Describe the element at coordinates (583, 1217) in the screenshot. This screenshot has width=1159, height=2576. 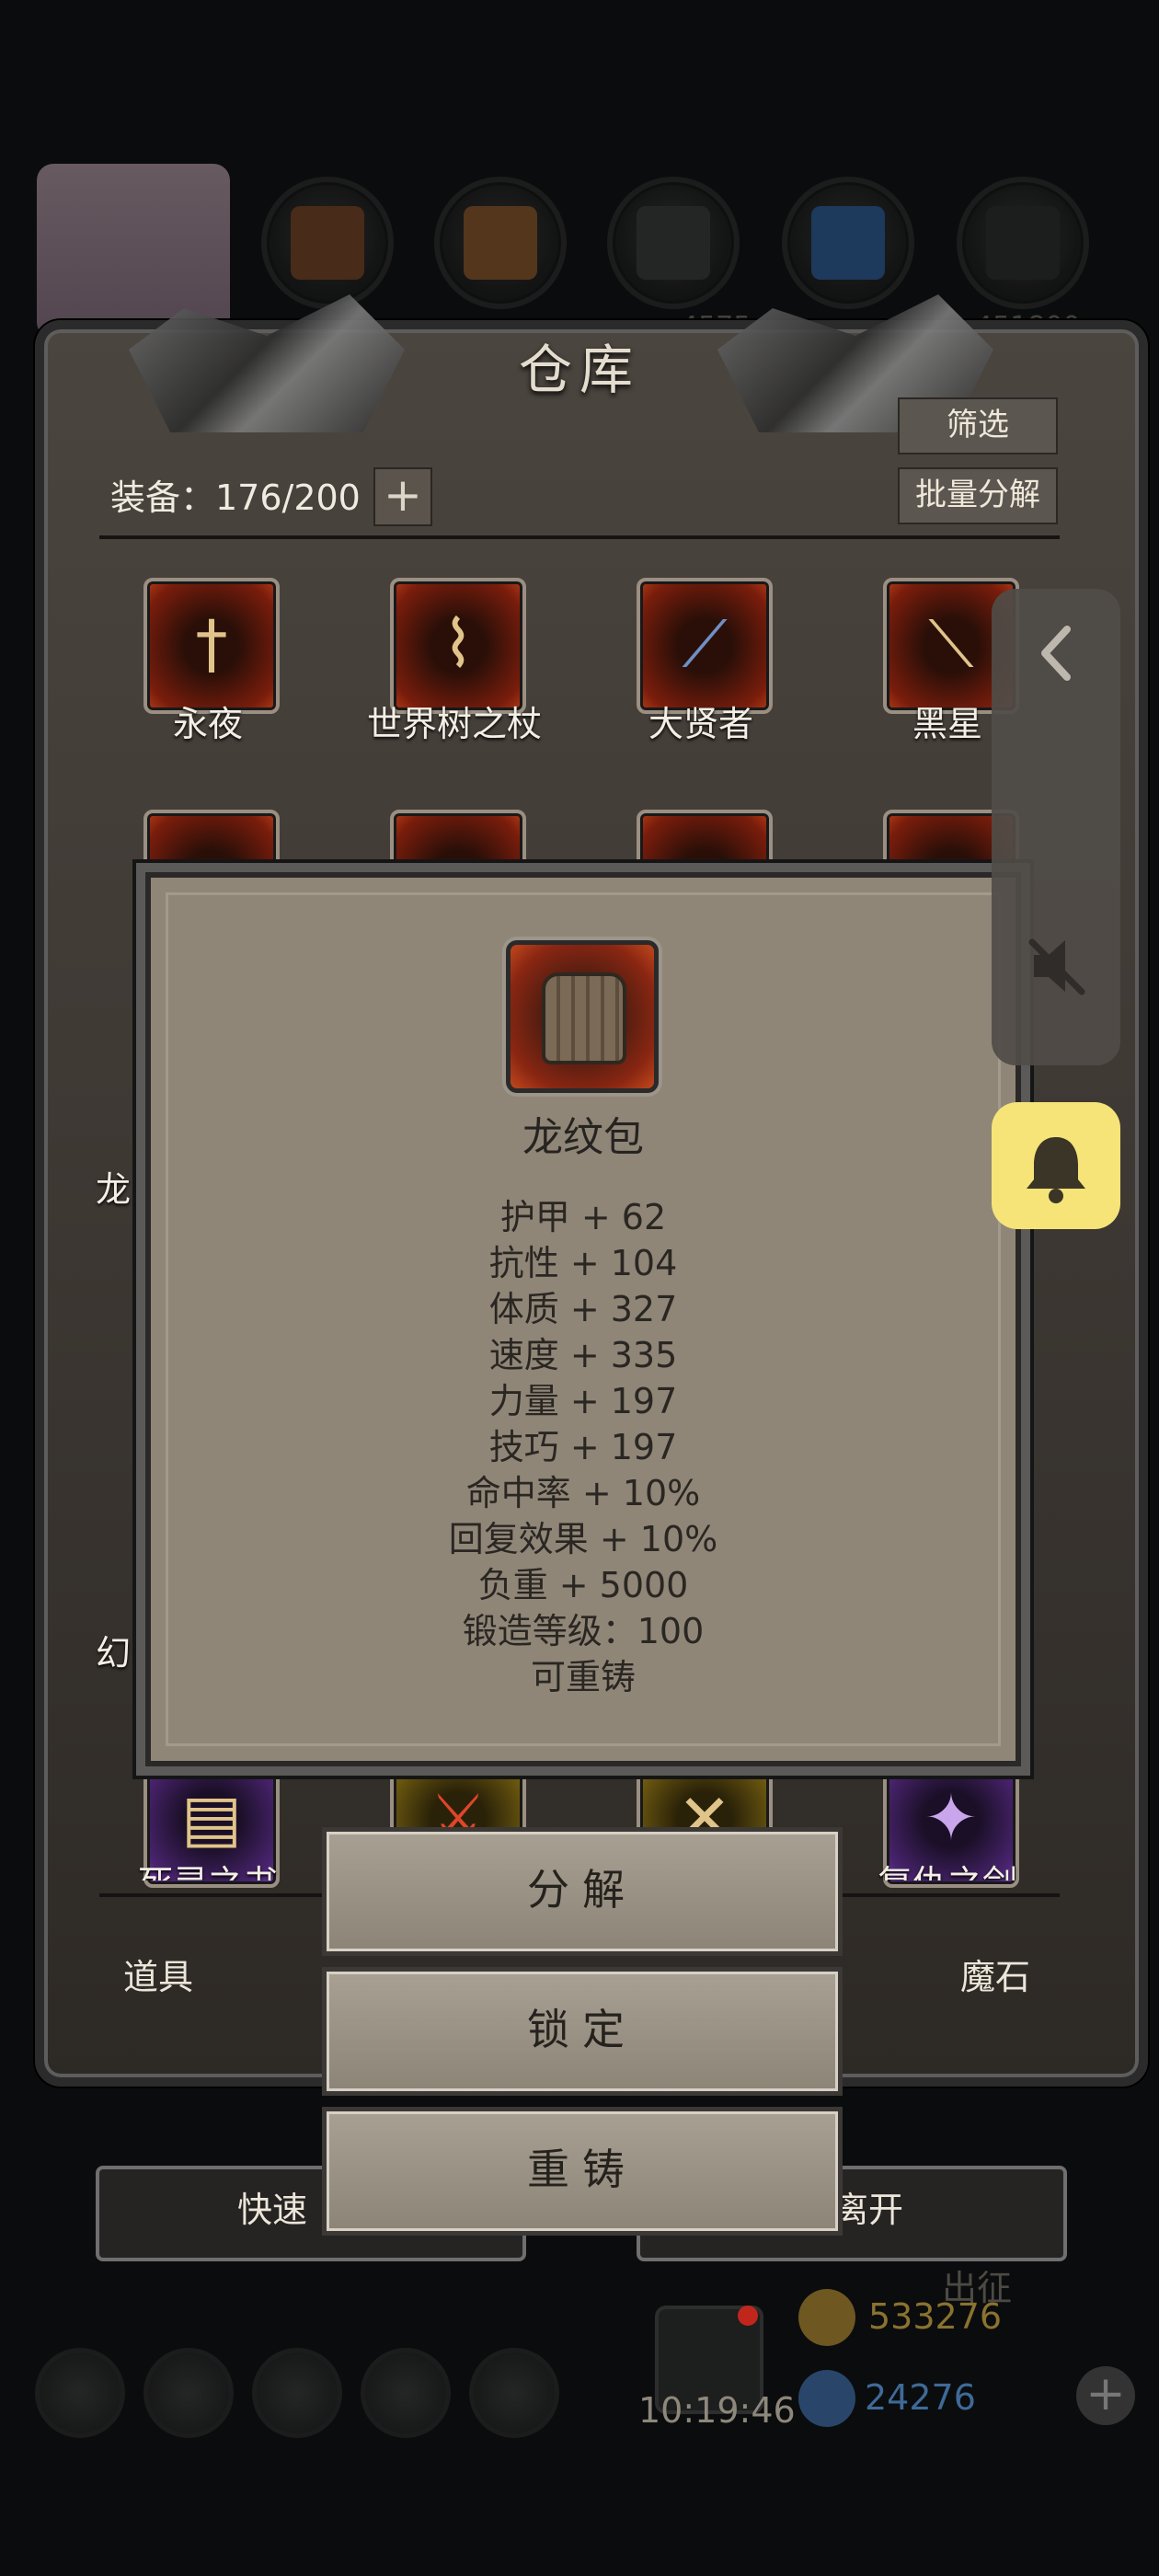
I see `stat-armor: 护甲 + 62` at that location.